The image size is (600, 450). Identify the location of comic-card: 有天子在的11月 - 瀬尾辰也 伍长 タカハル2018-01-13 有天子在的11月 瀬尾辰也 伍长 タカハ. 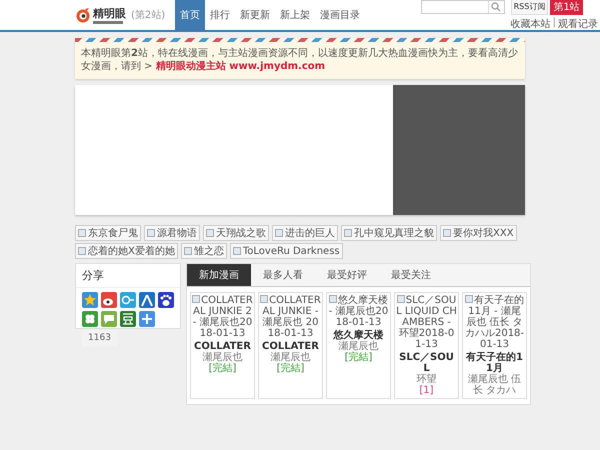
(494, 345).